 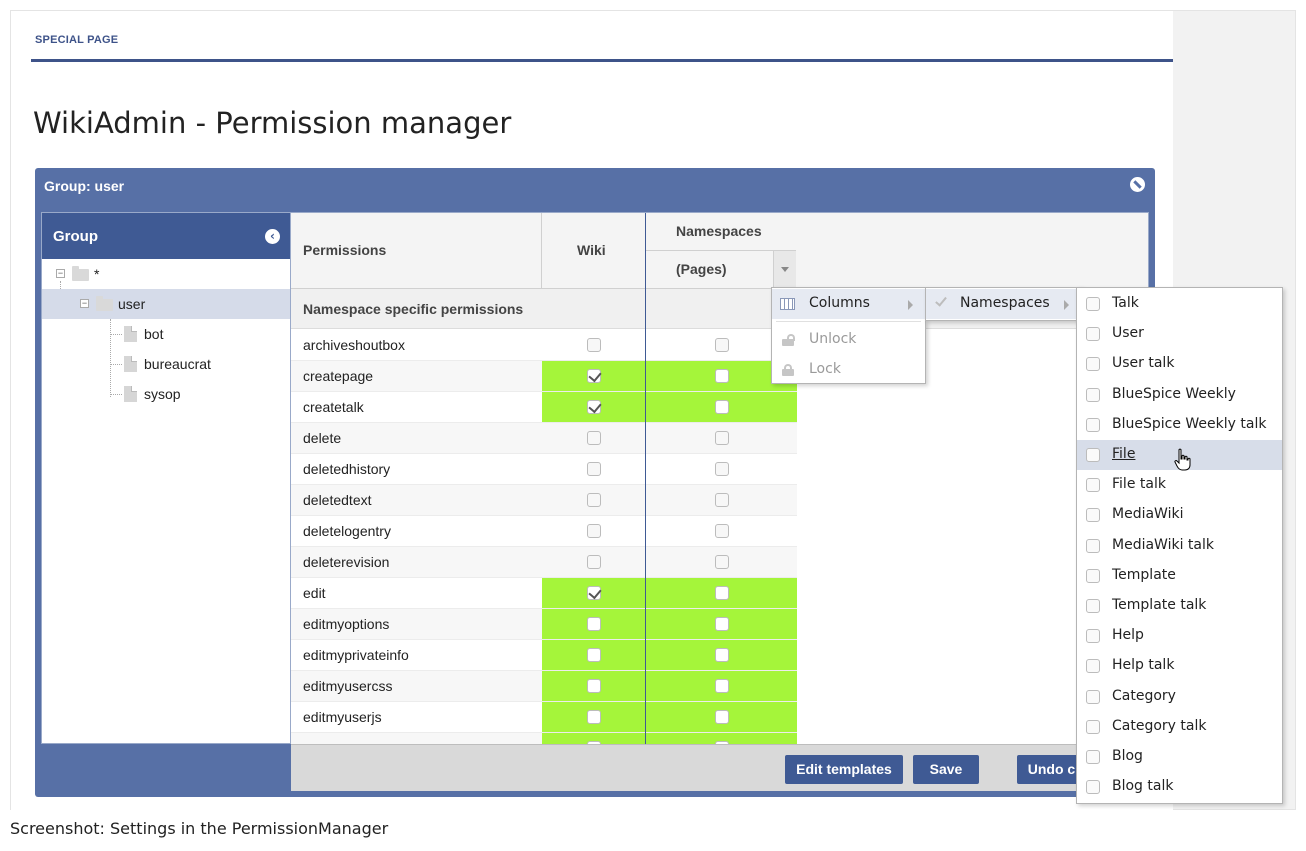 I want to click on namespace-option: Category talk, so click(x=1179, y=727).